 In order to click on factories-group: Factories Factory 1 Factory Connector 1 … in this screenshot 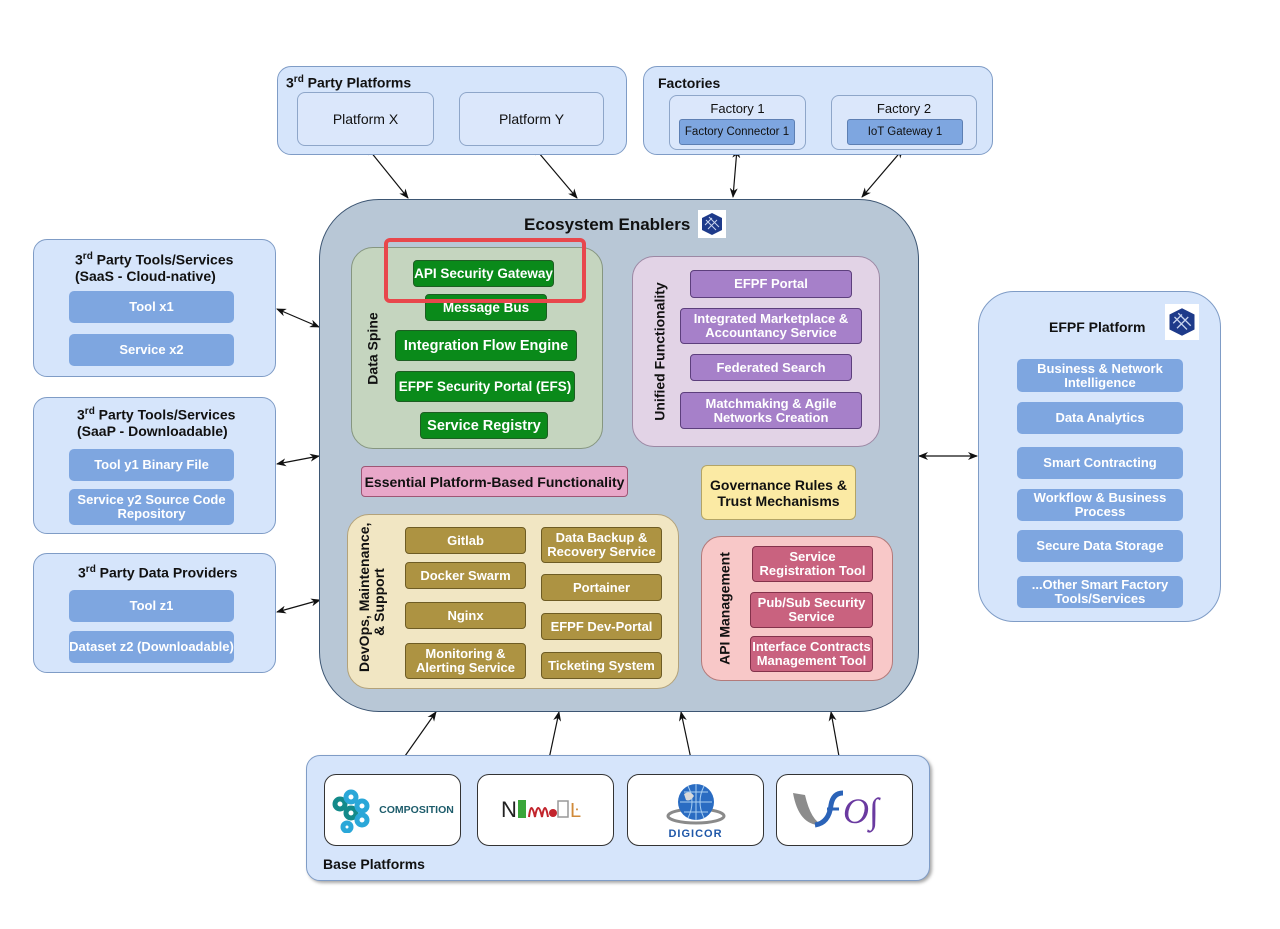, I will do `click(818, 110)`.